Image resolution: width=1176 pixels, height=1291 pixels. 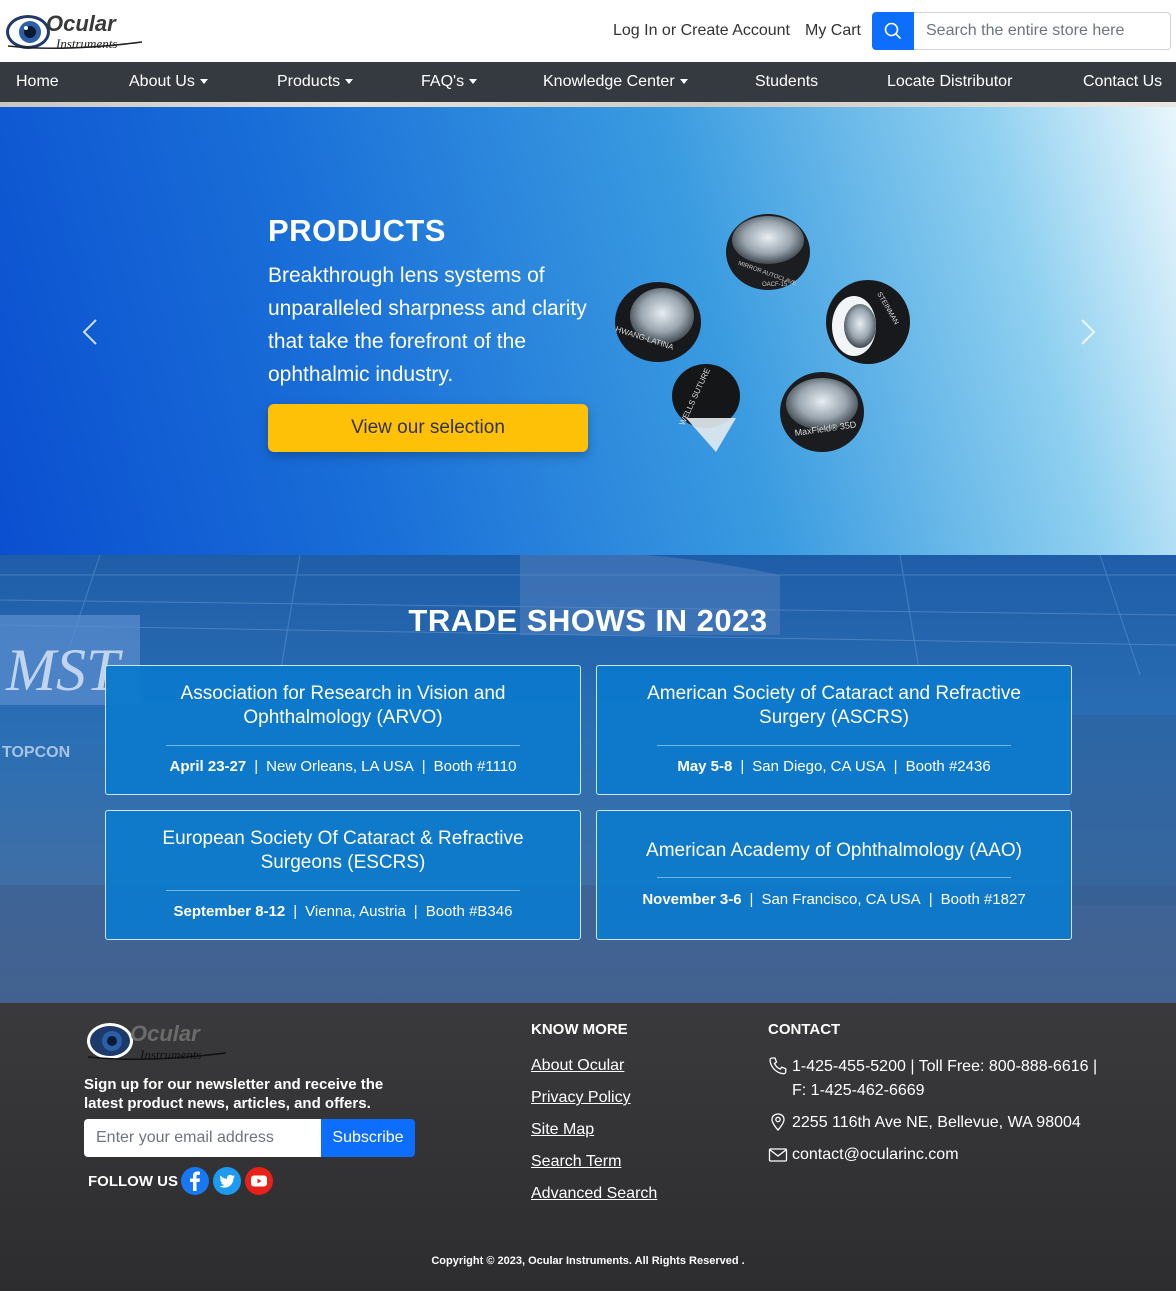 I want to click on phone-icon, so click(x=778, y=1066).